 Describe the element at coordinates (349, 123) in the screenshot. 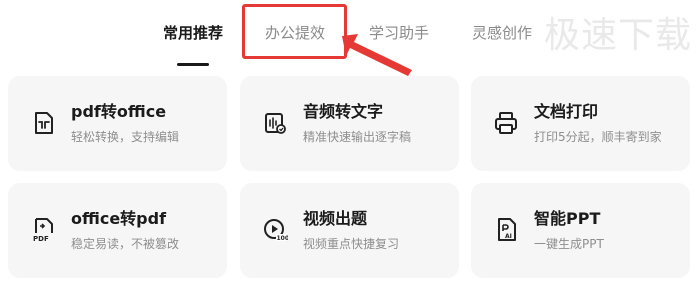

I see `card-audio-to-text: 音频转文字 精准快速输出逐字稿` at that location.